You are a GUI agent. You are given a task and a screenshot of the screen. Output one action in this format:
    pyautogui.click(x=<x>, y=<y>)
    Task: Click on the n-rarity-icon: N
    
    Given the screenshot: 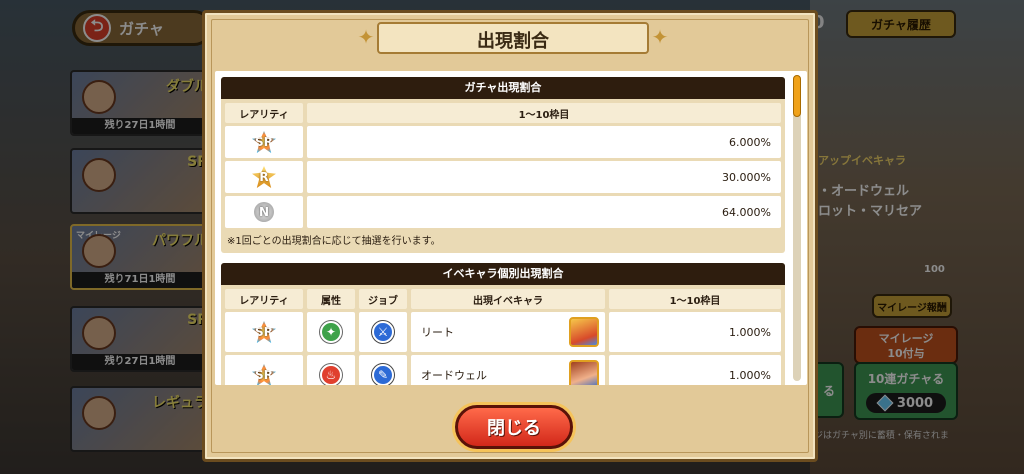 What is the action you would take?
    pyautogui.click(x=264, y=212)
    